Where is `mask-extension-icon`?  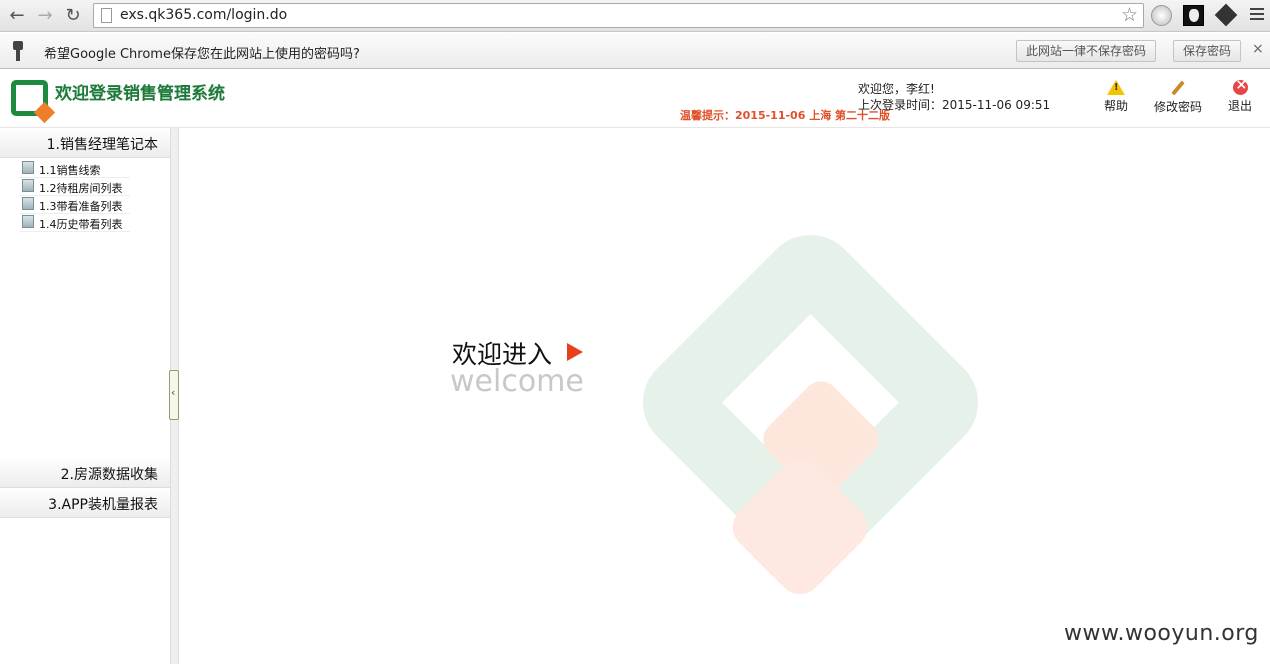 mask-extension-icon is located at coordinates (1193, 15).